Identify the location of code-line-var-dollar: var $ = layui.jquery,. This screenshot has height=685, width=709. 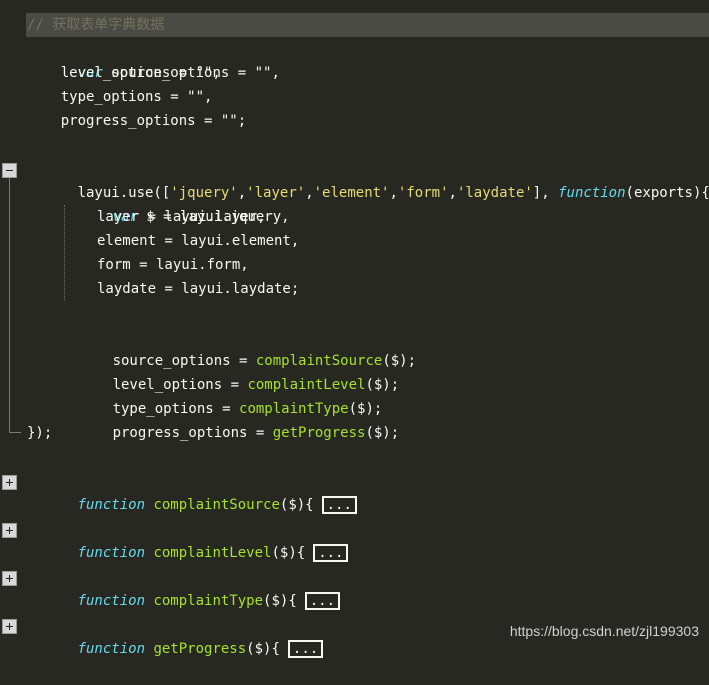
(201, 217).